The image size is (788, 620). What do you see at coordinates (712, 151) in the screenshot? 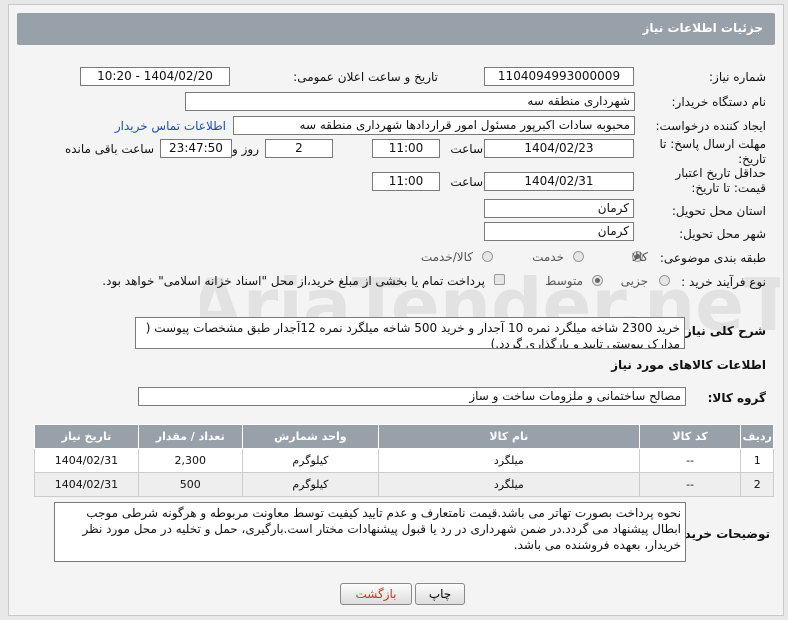
I see `deadline-label: مهلت ارسال پاسخ: تا تاریخ:` at bounding box center [712, 151].